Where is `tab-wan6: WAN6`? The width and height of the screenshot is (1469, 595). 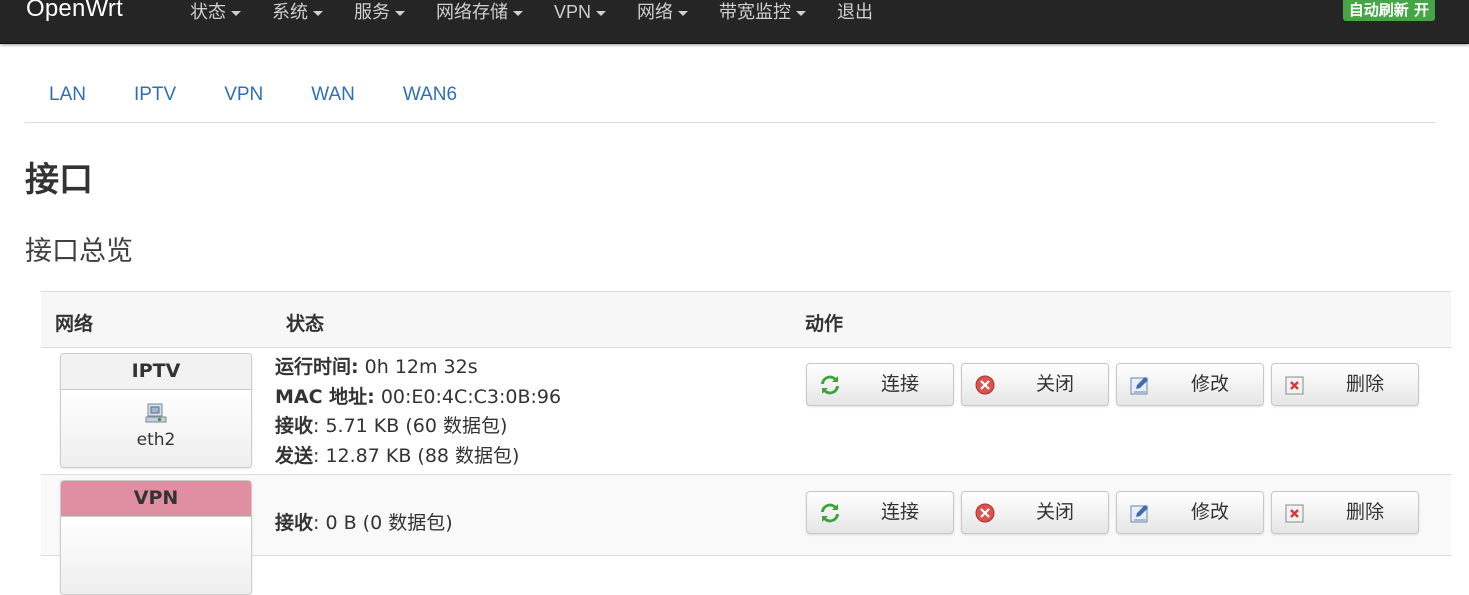
tab-wan6: WAN6 is located at coordinates (430, 96).